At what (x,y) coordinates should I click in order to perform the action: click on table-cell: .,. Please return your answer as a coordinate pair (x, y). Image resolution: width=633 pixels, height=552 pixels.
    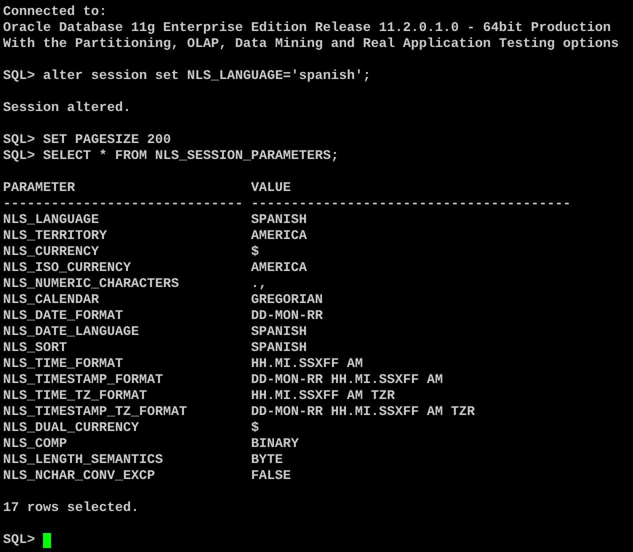
    Looking at the image, I should click on (258, 284).